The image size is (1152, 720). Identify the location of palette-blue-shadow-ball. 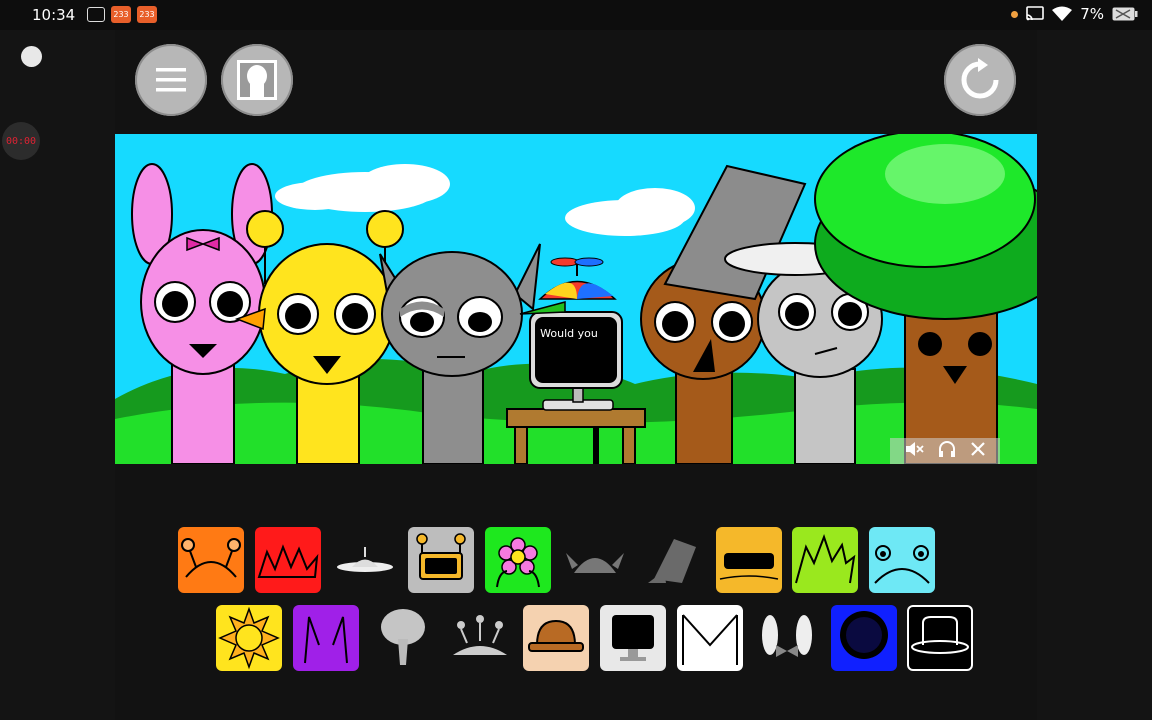
(864, 638).